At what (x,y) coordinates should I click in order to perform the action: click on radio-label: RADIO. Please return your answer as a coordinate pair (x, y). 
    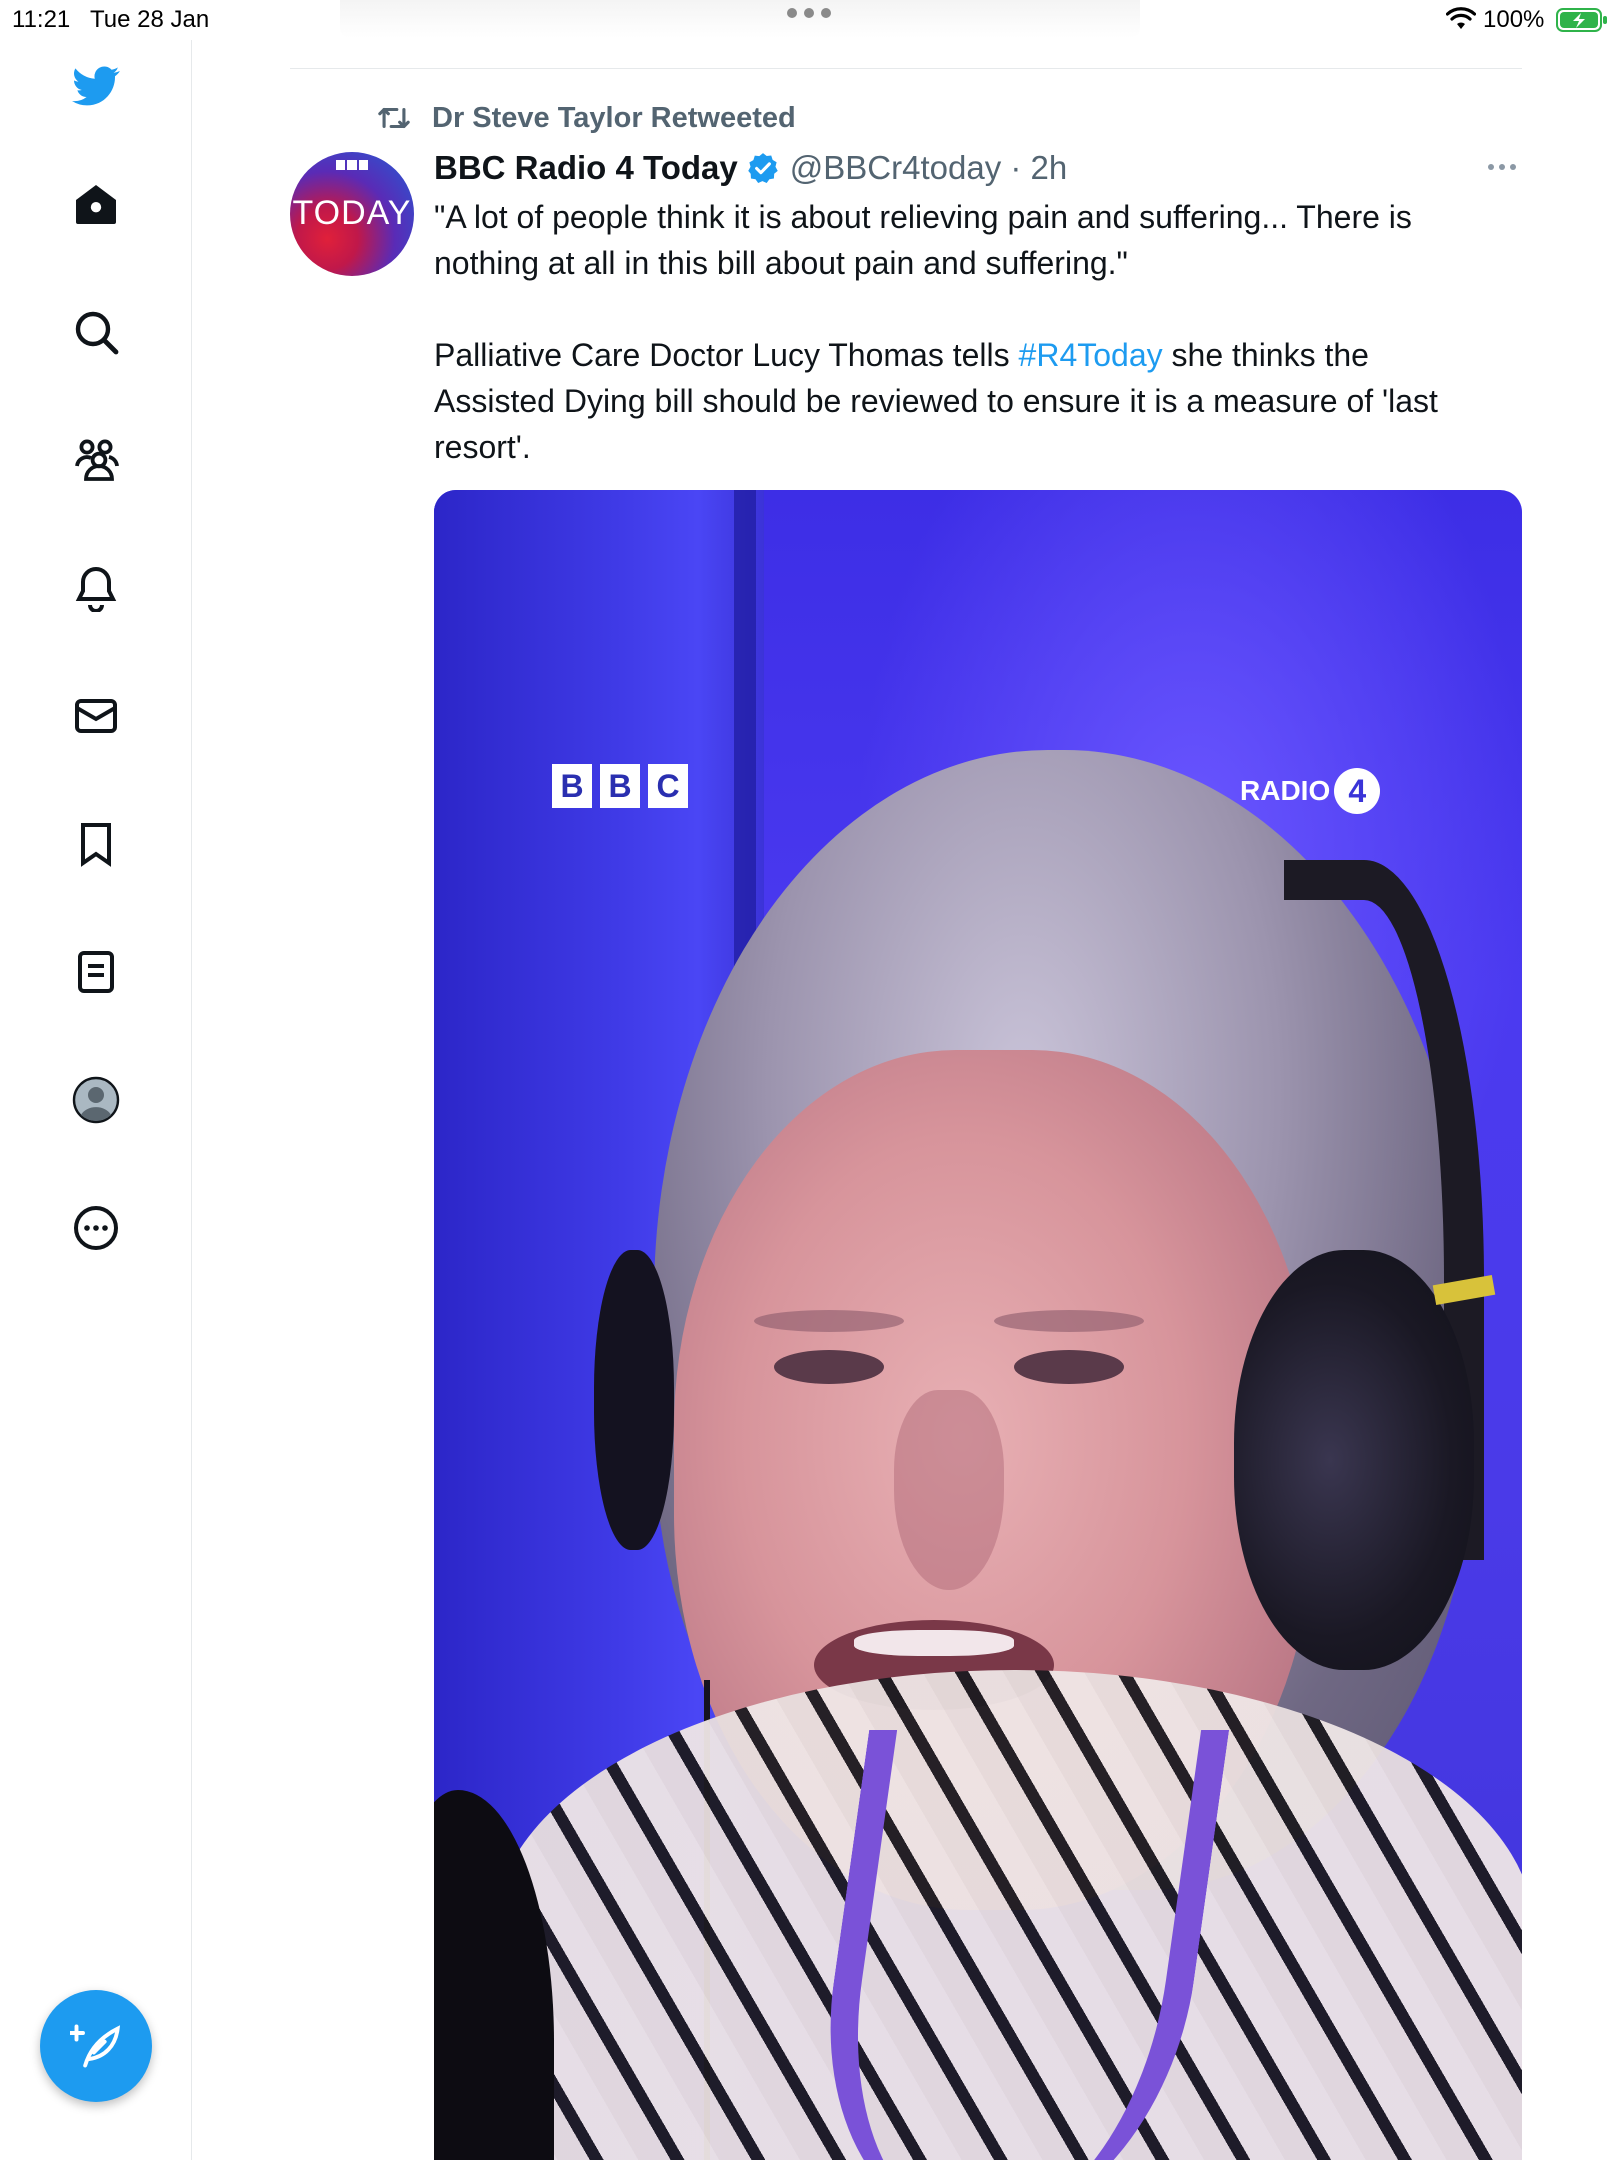
    Looking at the image, I should click on (1285, 790).